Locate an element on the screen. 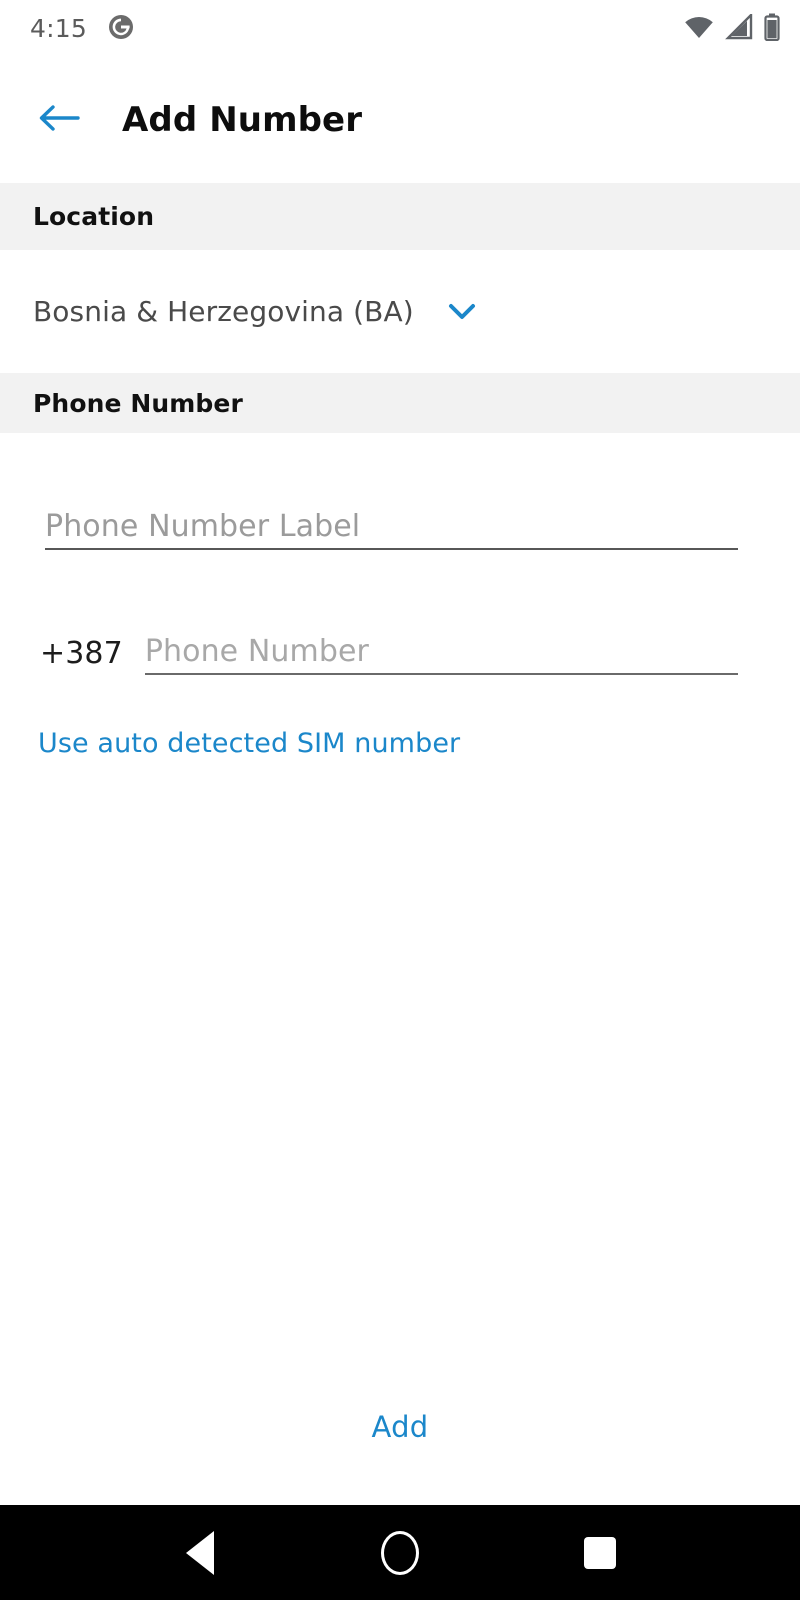 The width and height of the screenshot is (800, 1600). phone-number-input: Phone Number is located at coordinates (441, 649).